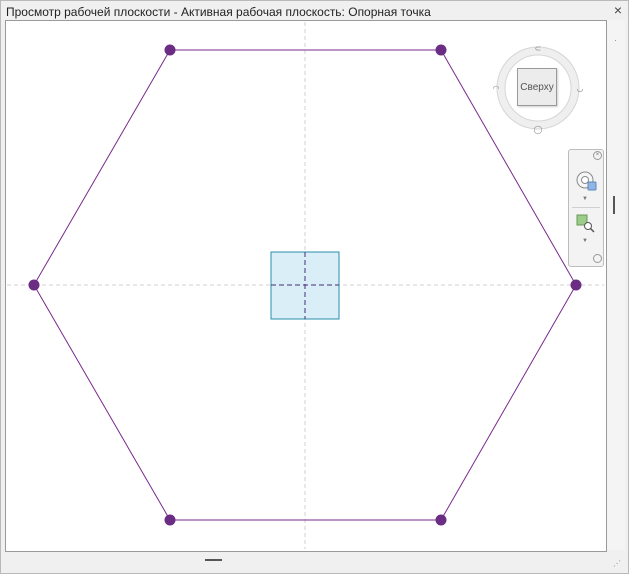  I want to click on compass-n-icon: ⊂, so click(538, 48).